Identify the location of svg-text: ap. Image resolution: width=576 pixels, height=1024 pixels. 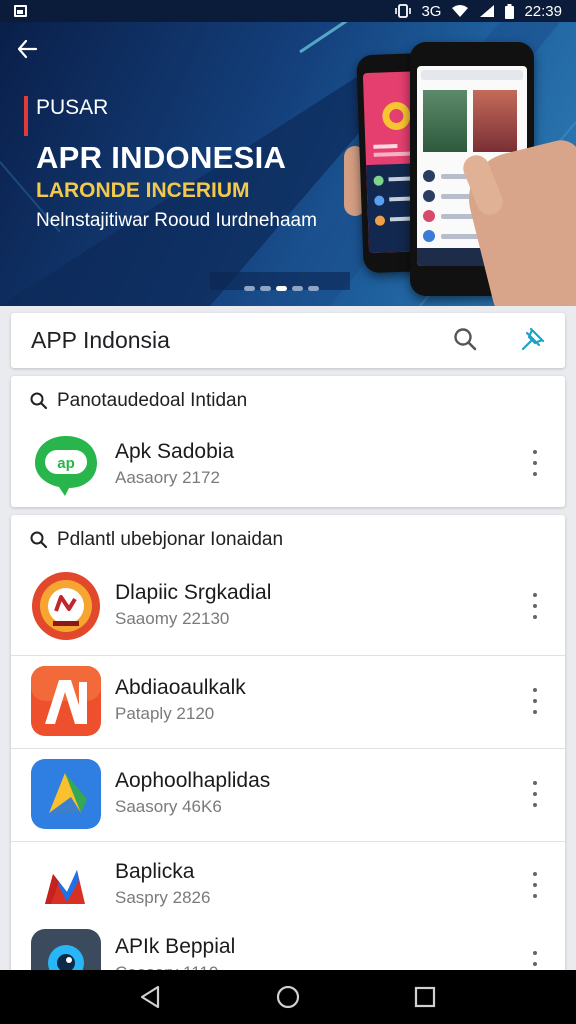
(66, 463).